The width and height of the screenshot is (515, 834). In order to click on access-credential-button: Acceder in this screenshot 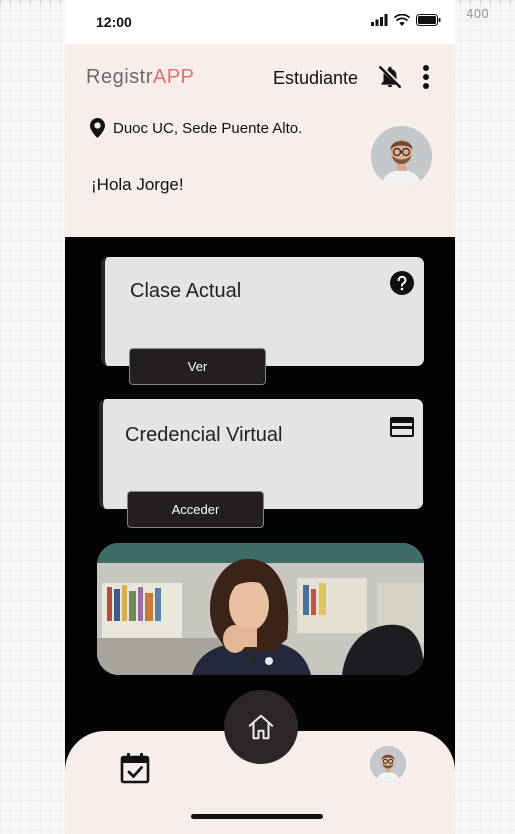, I will do `click(195, 509)`.